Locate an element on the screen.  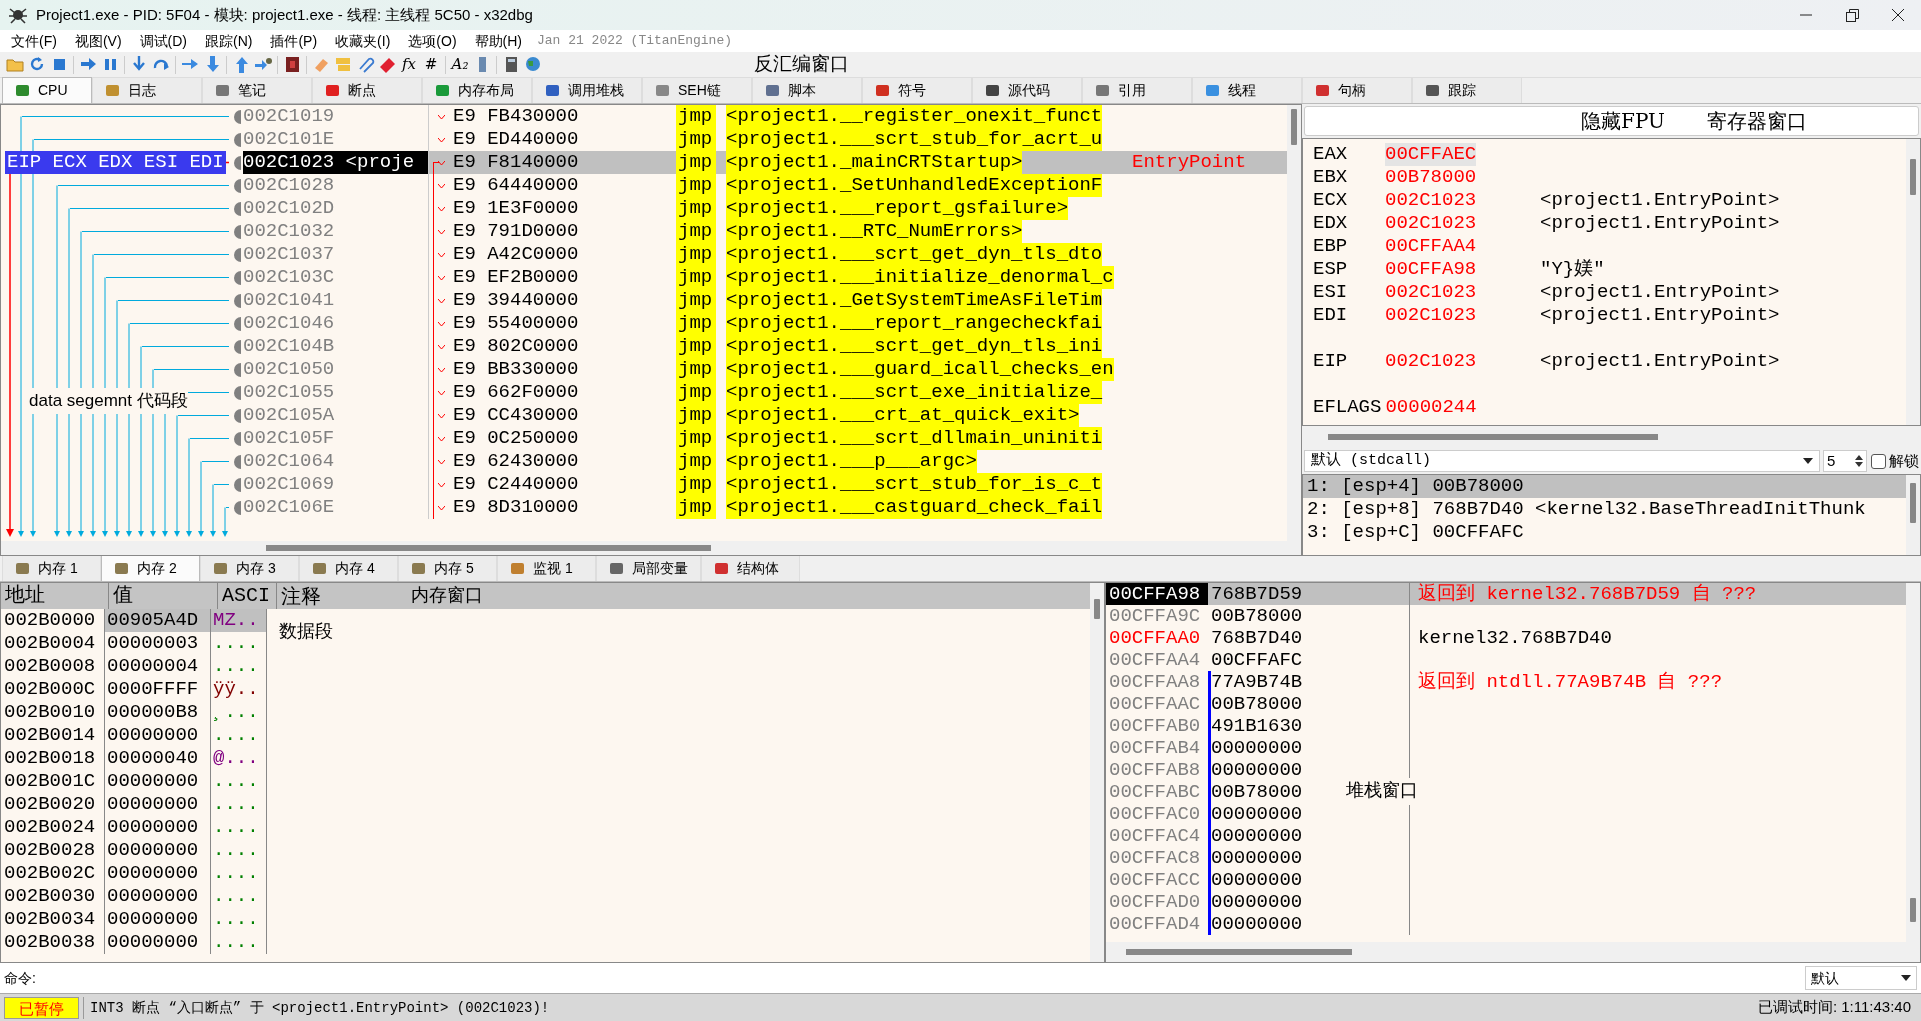
address-cell: 002C1055 is located at coordinates (335, 392).